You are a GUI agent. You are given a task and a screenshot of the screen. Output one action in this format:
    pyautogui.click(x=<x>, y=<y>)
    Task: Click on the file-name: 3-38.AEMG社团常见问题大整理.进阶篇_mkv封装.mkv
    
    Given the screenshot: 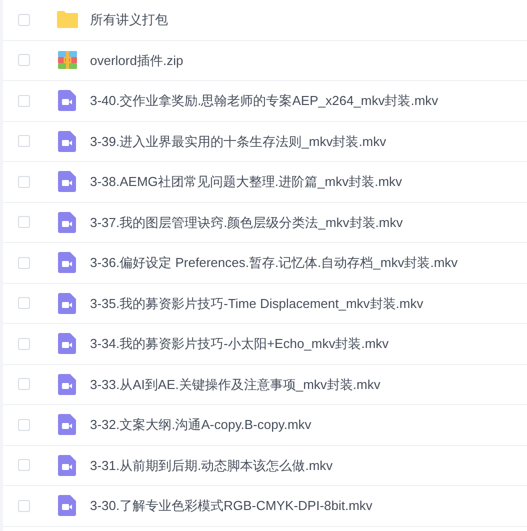 What is the action you would take?
    pyautogui.click(x=246, y=182)
    